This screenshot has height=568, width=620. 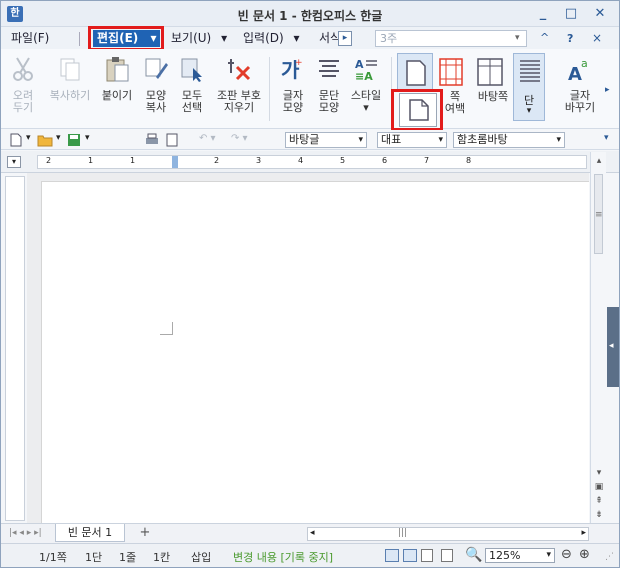 I want to click on zoom-value: 125%, so click(x=505, y=555).